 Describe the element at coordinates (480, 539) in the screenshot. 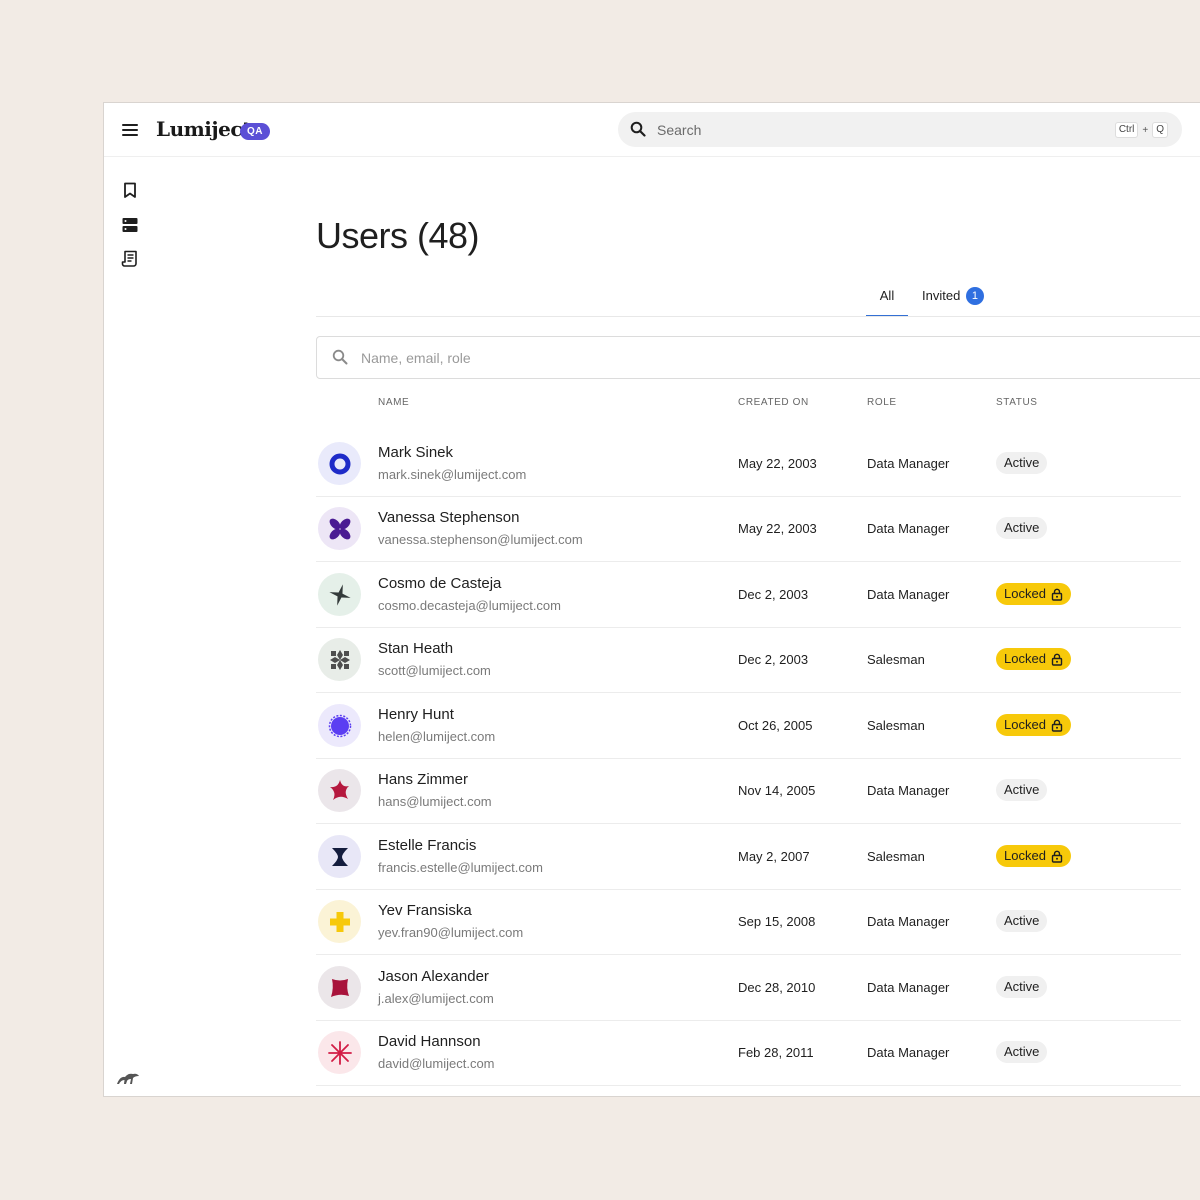

I see `user-email: vanessa.stephenson@lumiject.com` at that location.